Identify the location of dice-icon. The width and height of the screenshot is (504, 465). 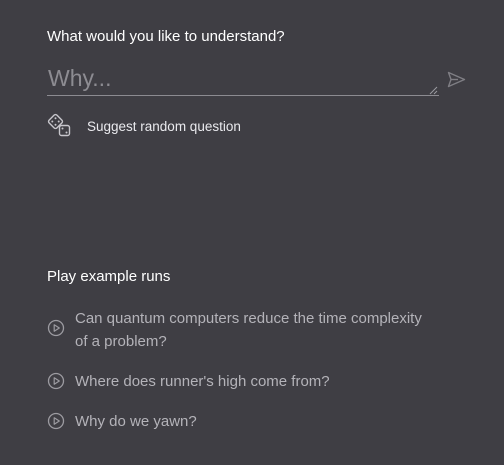
(59, 125).